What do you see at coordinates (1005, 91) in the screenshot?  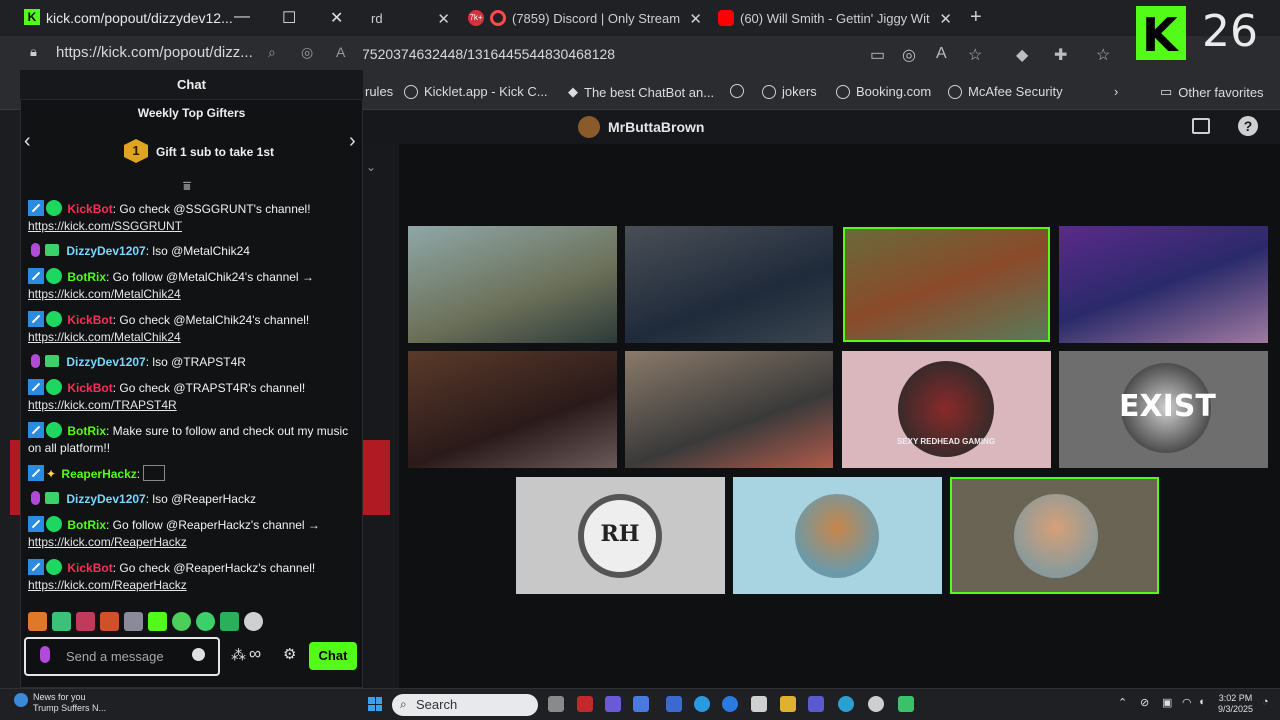 I see `bookmark-mcafee: McAfee Security` at bounding box center [1005, 91].